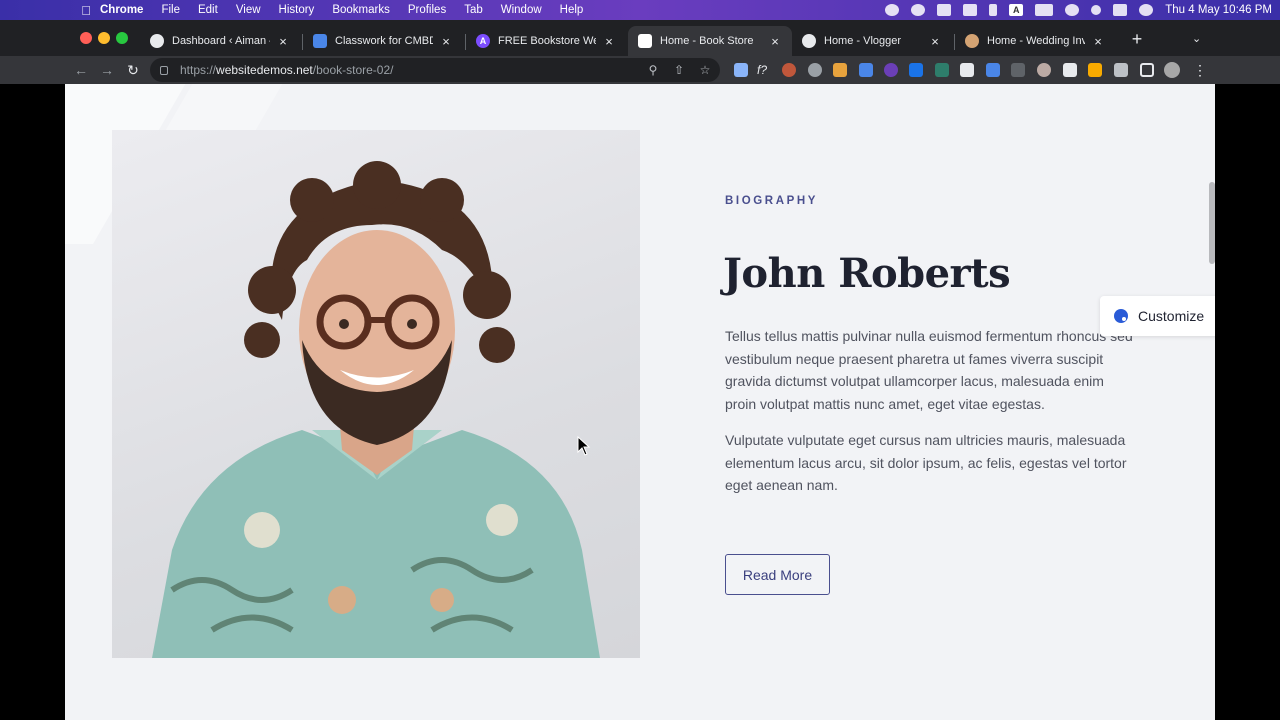 The image size is (1280, 720). Describe the element at coordinates (473, 10) in the screenshot. I see `menu-tab: Tab` at that location.